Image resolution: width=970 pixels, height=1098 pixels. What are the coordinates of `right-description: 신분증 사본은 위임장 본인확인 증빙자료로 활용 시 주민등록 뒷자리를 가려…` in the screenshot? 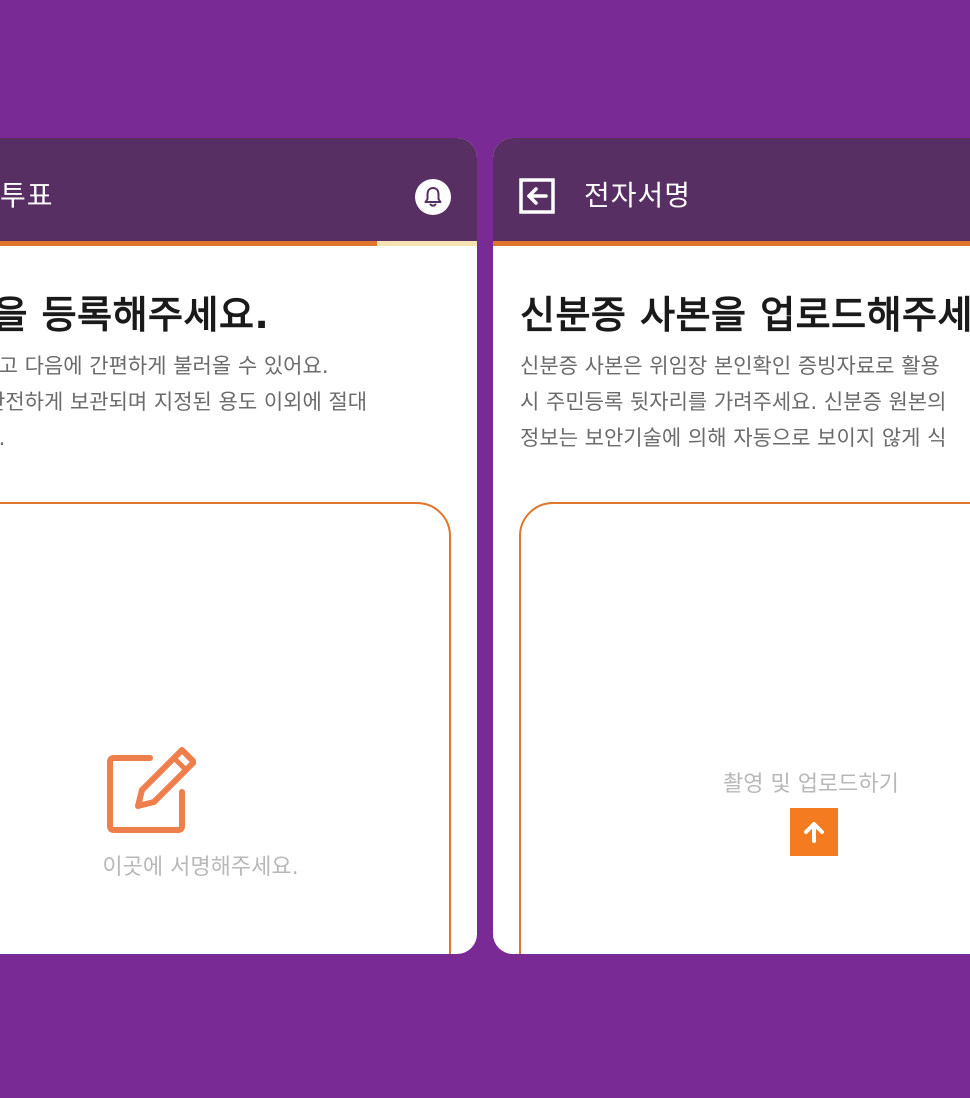 It's located at (733, 402).